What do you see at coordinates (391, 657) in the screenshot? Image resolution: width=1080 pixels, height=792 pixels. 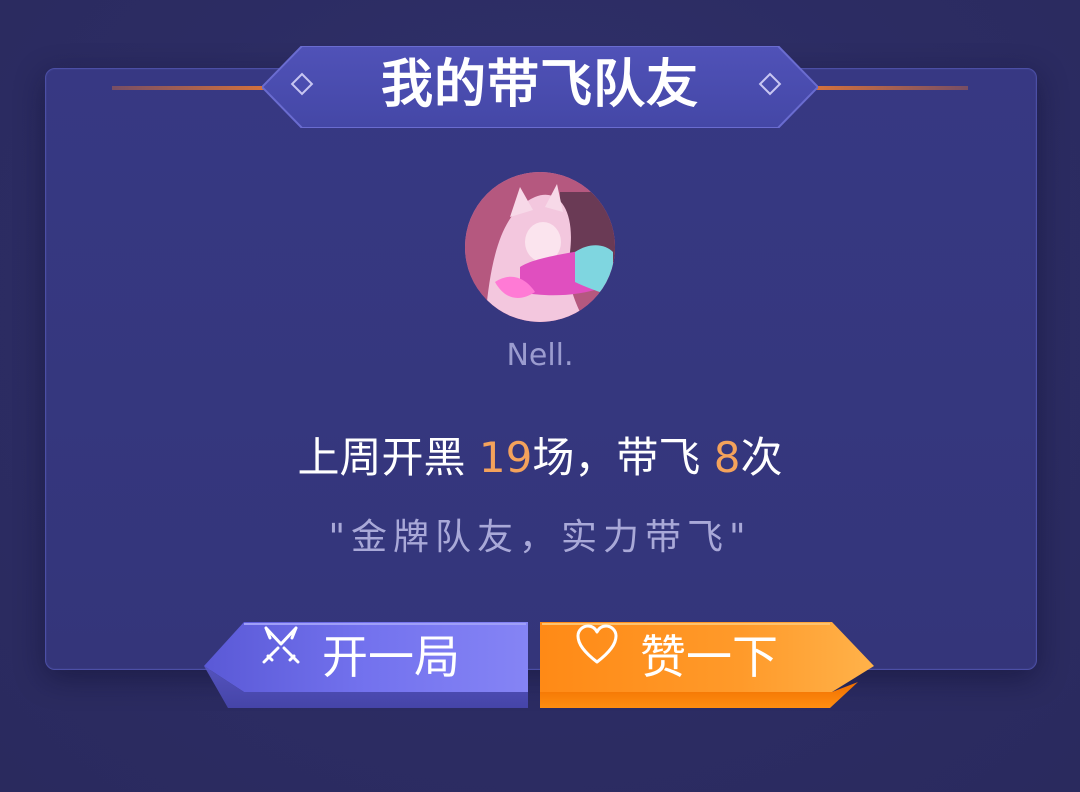 I see `start-game-label: 开一局` at bounding box center [391, 657].